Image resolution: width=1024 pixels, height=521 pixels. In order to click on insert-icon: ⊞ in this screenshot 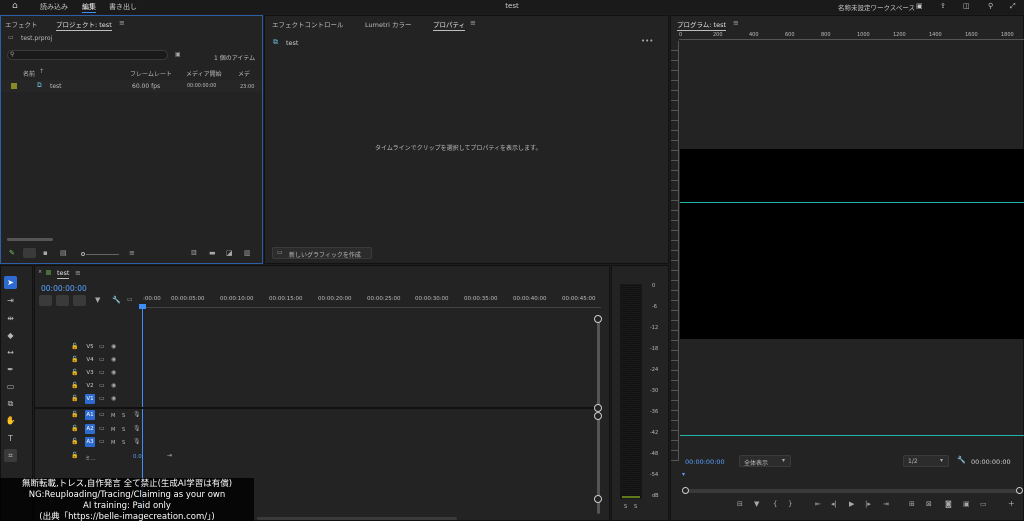, I will do `click(912, 504)`.